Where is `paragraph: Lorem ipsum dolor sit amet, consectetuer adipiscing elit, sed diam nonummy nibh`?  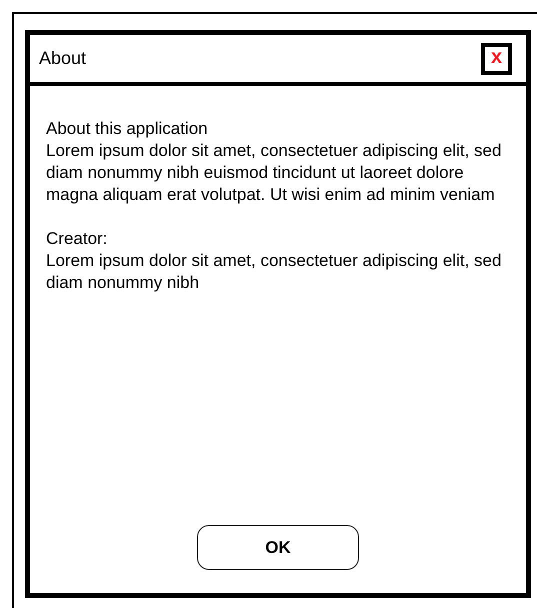
paragraph: Lorem ipsum dolor sit amet, consectetuer adipiscing elit, sed diam nonummy nibh is located at coordinates (274, 272).